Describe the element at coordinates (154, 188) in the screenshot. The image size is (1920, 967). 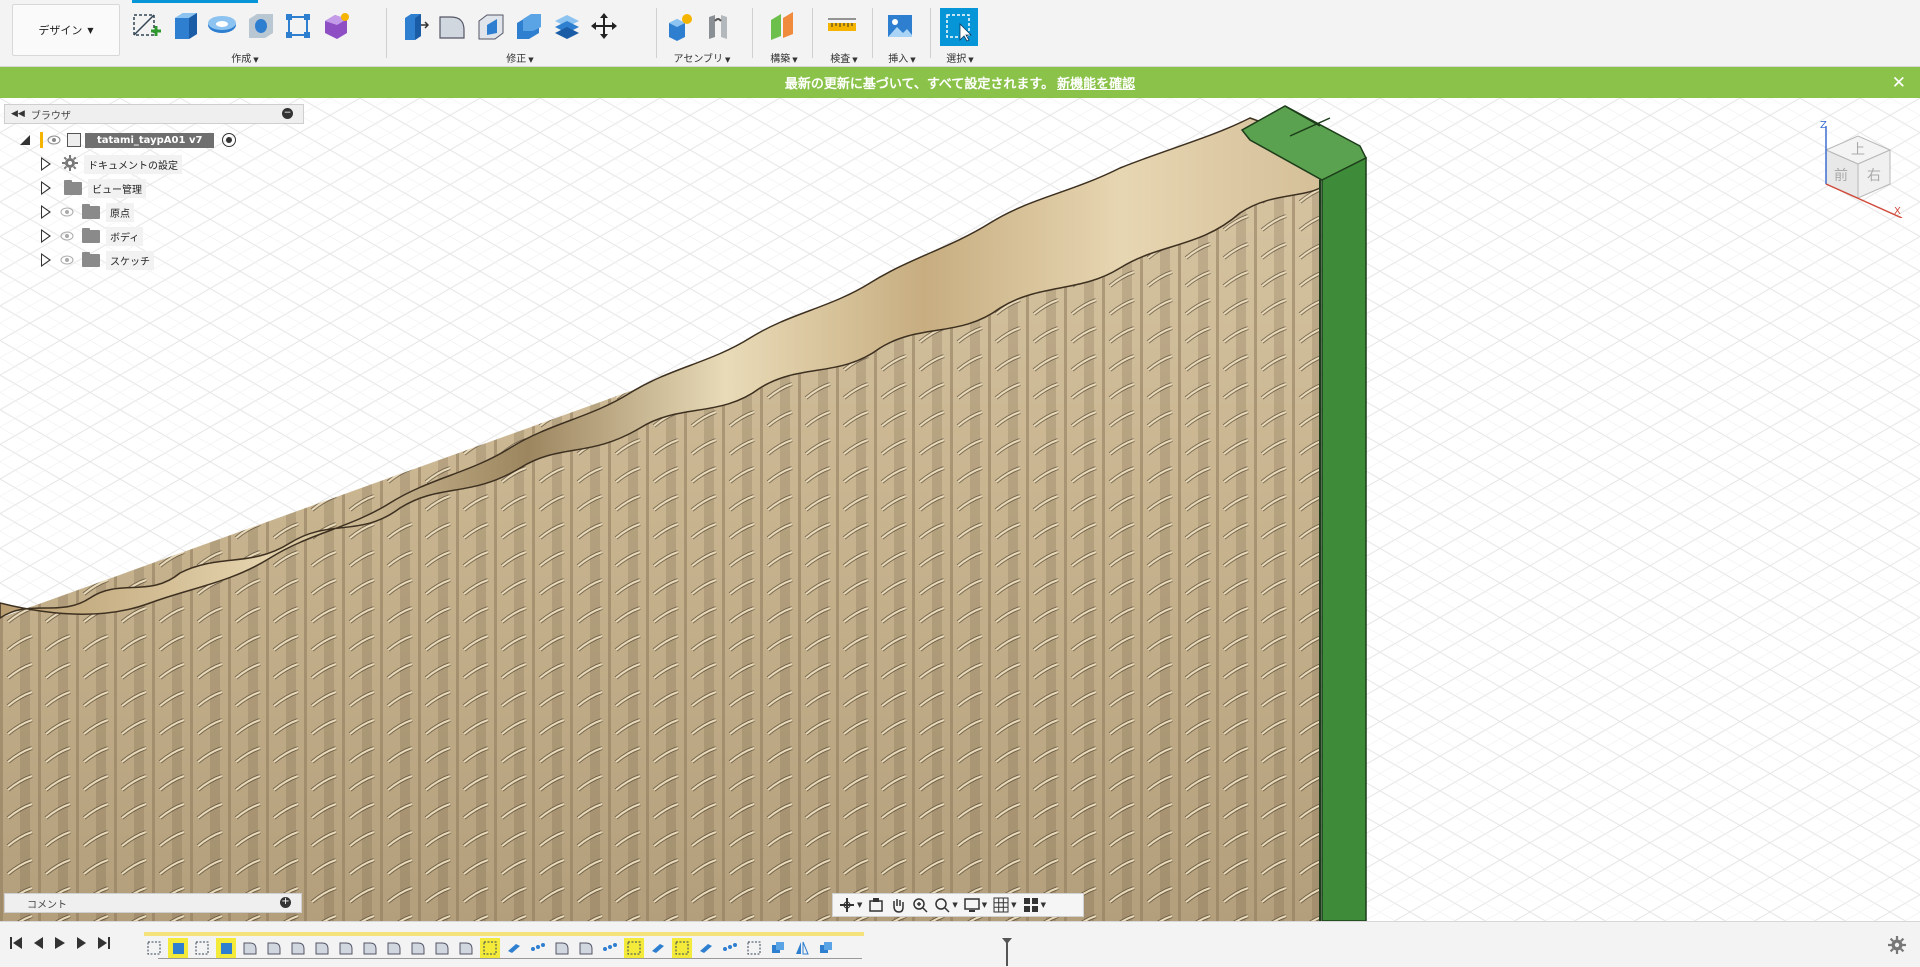
I see `tree-item-named-views: ビュー管理` at that location.